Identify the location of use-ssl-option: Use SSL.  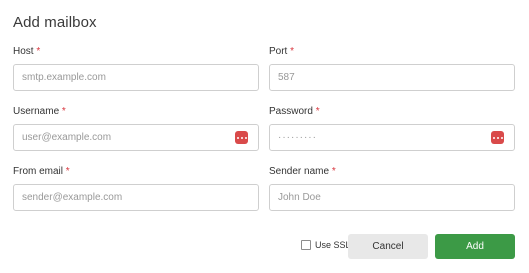
(326, 245).